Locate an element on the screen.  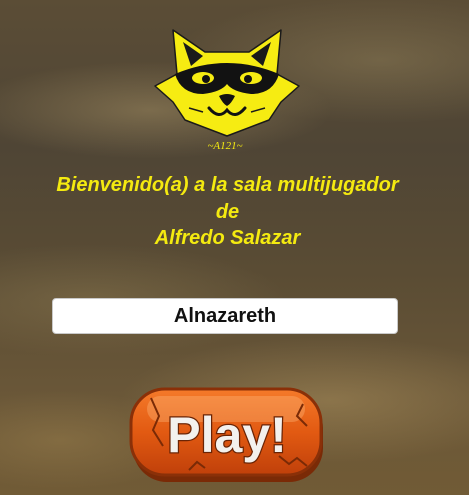
raccoon-face-icon is located at coordinates (227, 83).